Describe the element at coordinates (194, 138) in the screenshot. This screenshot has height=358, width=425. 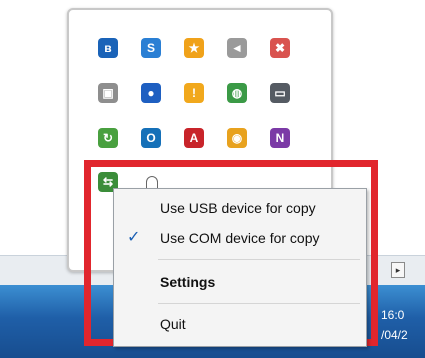
I see `pdf-icon: A` at that location.